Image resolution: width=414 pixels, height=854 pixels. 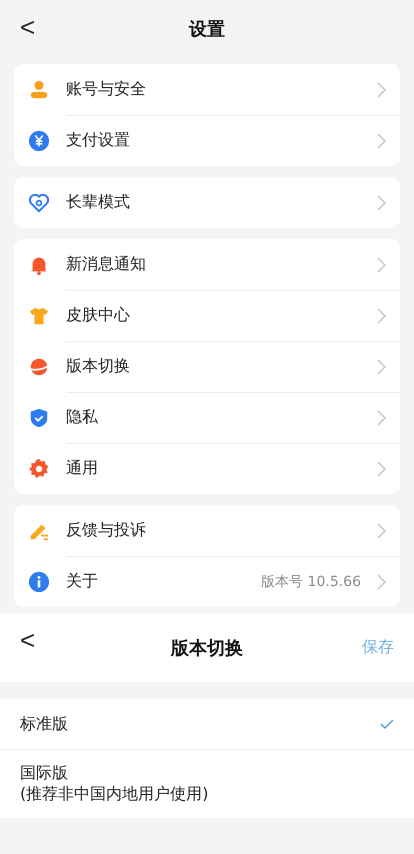 I want to click on settings-item: 通用, so click(x=207, y=468).